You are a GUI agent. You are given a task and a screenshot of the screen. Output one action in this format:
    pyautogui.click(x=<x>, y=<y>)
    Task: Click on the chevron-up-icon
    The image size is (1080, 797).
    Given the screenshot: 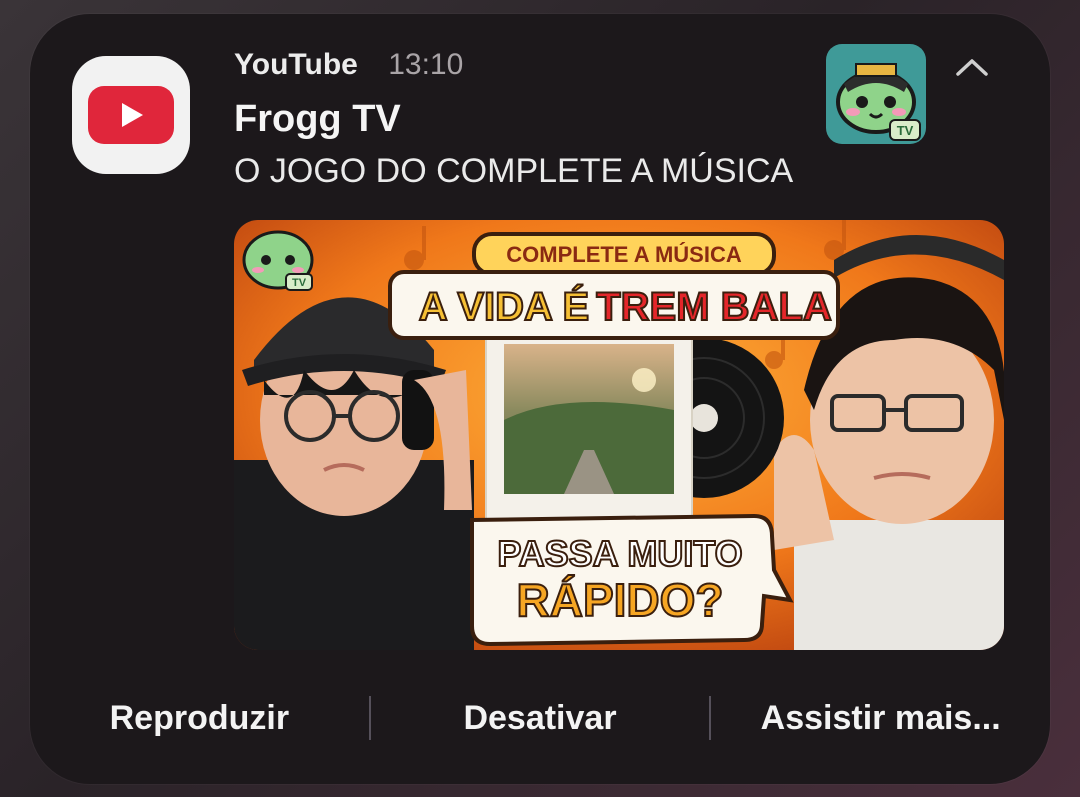 What is the action you would take?
    pyautogui.click(x=972, y=67)
    